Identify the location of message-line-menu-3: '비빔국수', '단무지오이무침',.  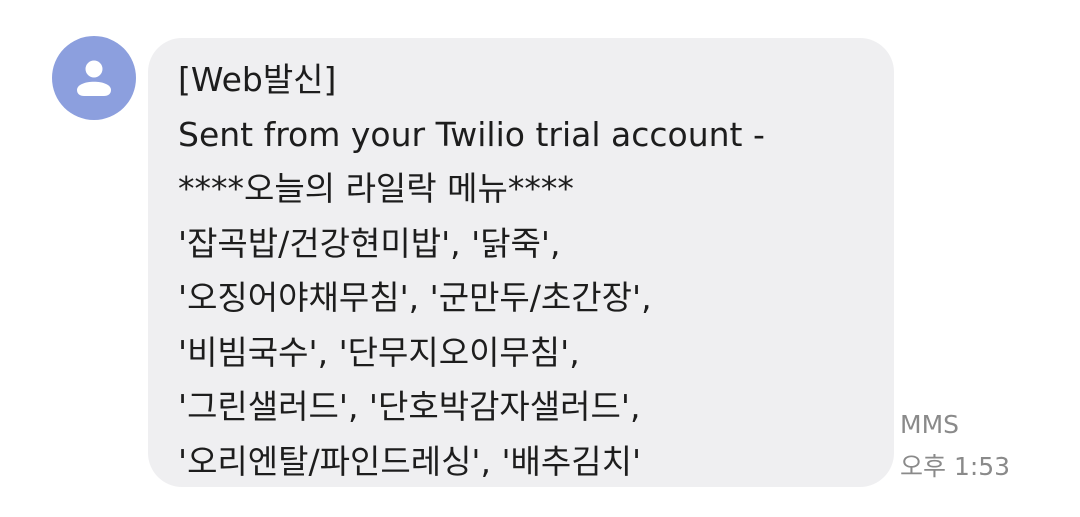
(379, 352).